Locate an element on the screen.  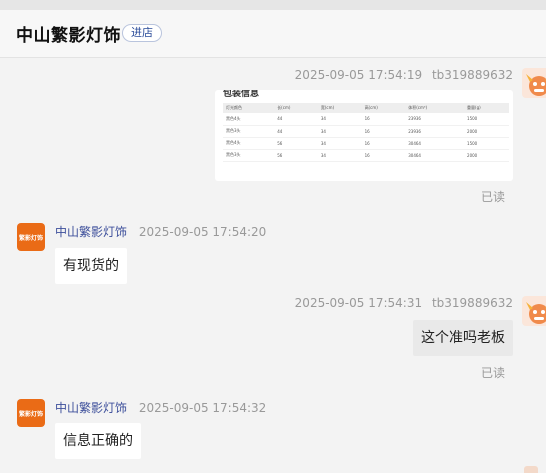
table-row: 黑色4头 44 34 16 23936 1500 is located at coordinates (366, 119).